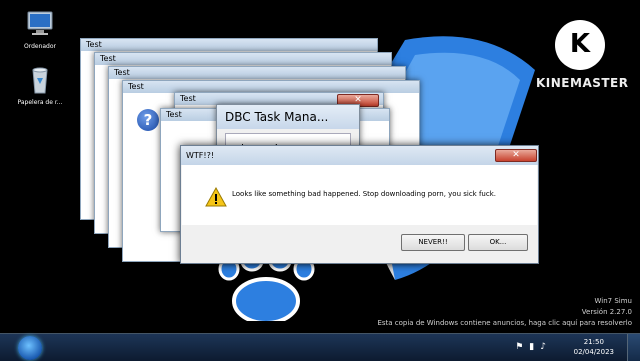 The width and height of the screenshot is (640, 361). Describe the element at coordinates (594, 347) in the screenshot. I see `clock: 21:50 02/04/2023` at that location.